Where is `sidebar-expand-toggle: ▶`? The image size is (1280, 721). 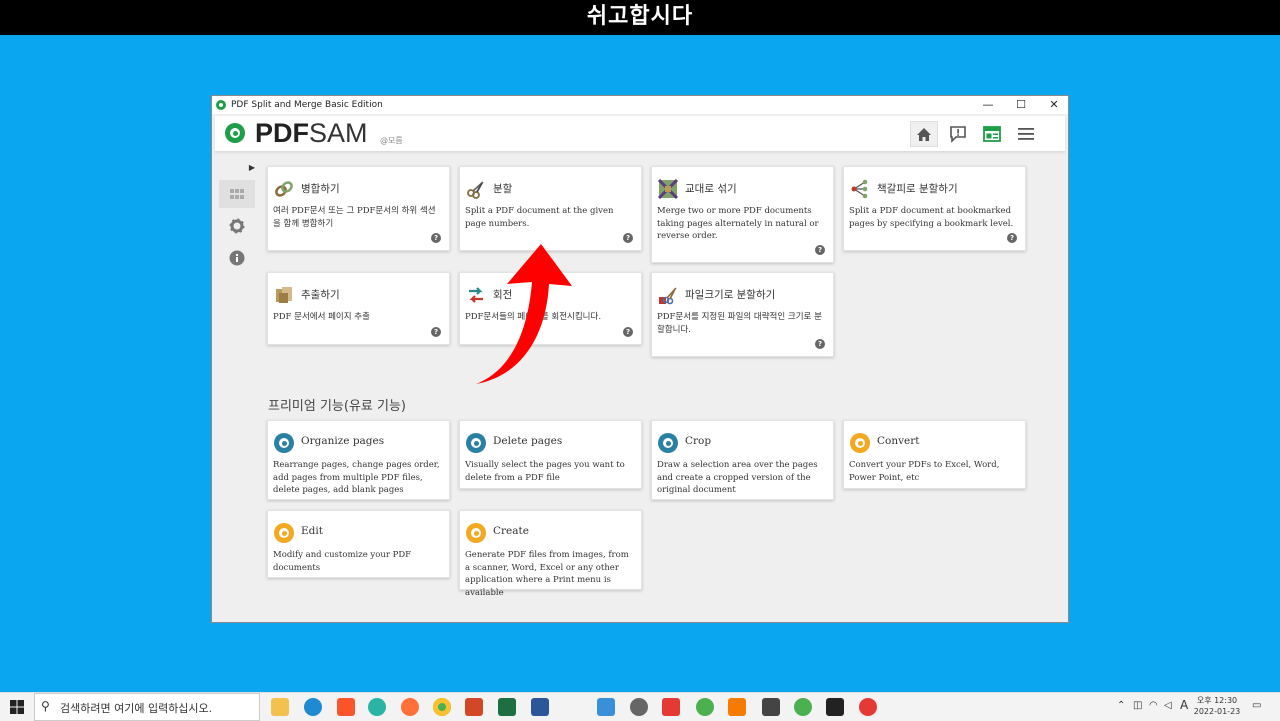
sidebar-expand-toggle: ▶ is located at coordinates (238, 168).